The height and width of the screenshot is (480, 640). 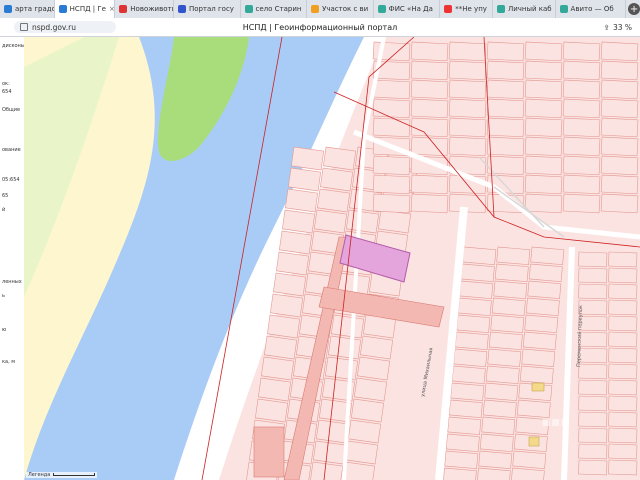 I want to click on tab-2: Новоживоти, so click(x=144, y=9).